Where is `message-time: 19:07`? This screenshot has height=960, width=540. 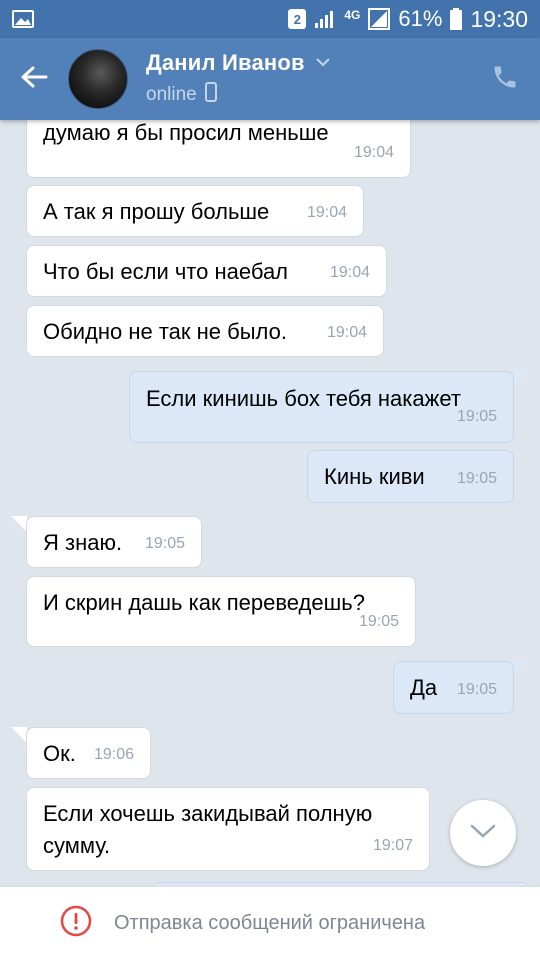
message-time: 19:07 is located at coordinates (392, 845).